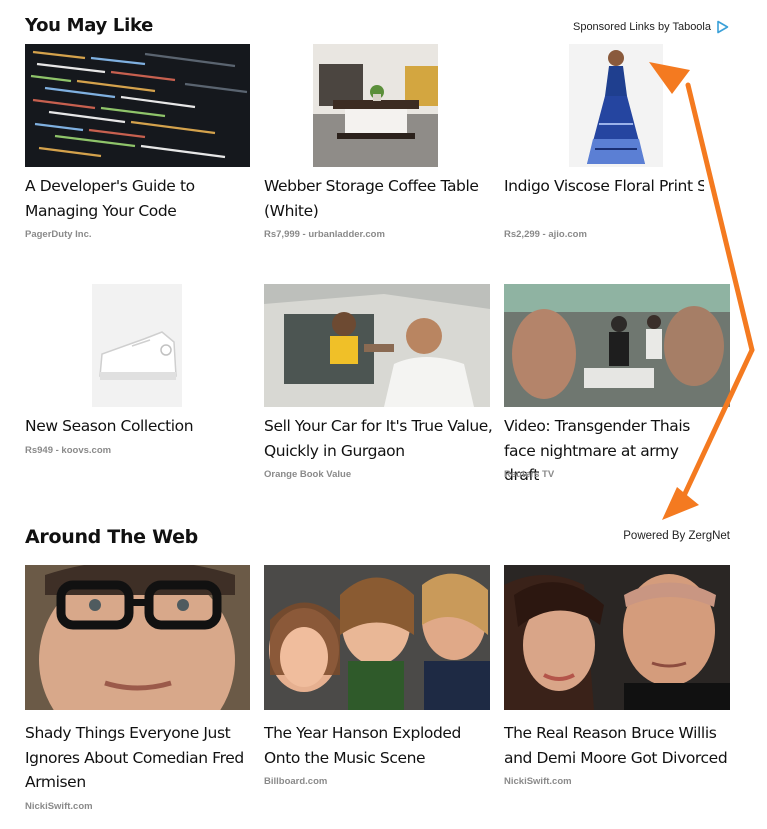 This screenshot has height=829, width=767. What do you see at coordinates (375, 105) in the screenshot?
I see `card-image-coffee-table` at bounding box center [375, 105].